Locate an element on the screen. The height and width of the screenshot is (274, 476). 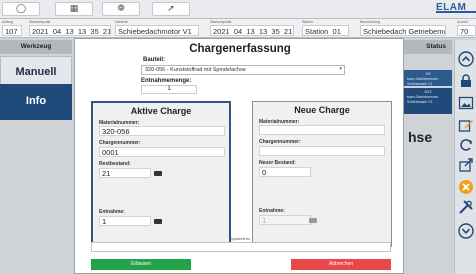
edit-button is located at coordinates (465, 124).